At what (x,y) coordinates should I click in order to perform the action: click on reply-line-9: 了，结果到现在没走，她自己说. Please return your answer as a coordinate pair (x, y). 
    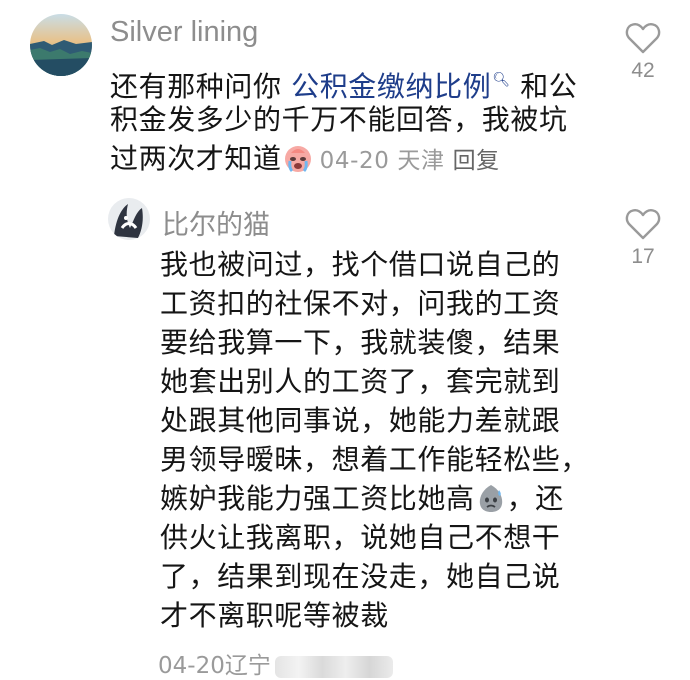
    Looking at the image, I should click on (360, 576).